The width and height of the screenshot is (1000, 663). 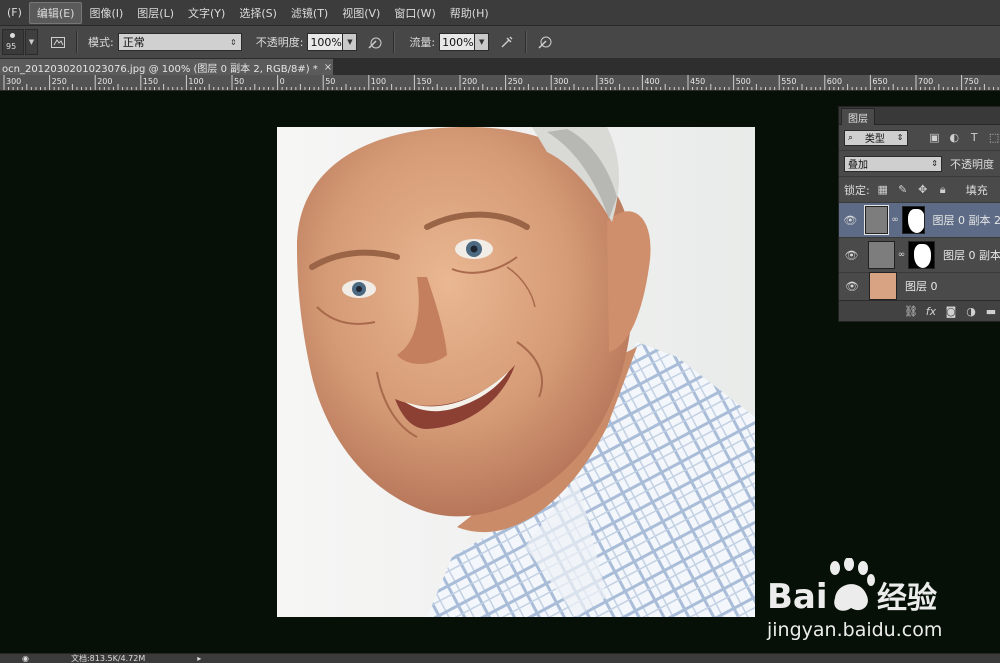 I want to click on brush-preset-picker: 95, so click(x=13, y=42).